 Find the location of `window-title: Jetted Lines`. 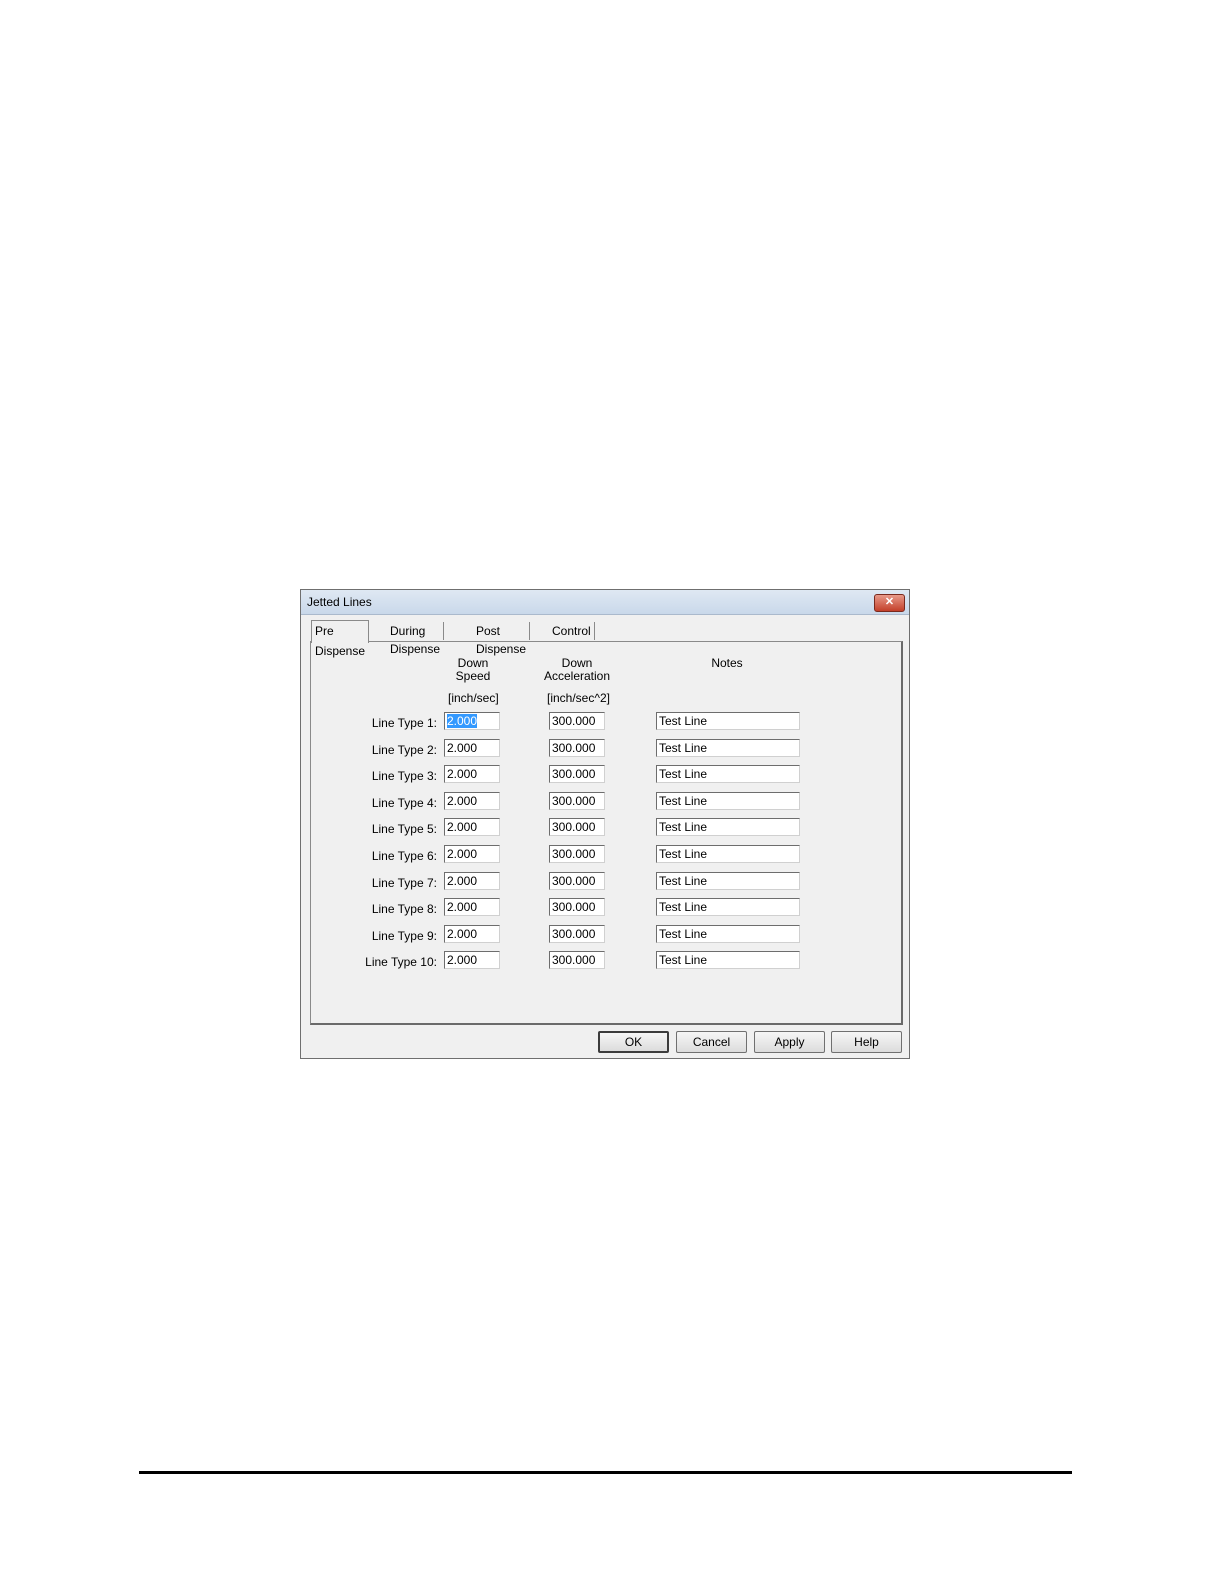

window-title: Jetted Lines is located at coordinates (339, 602).